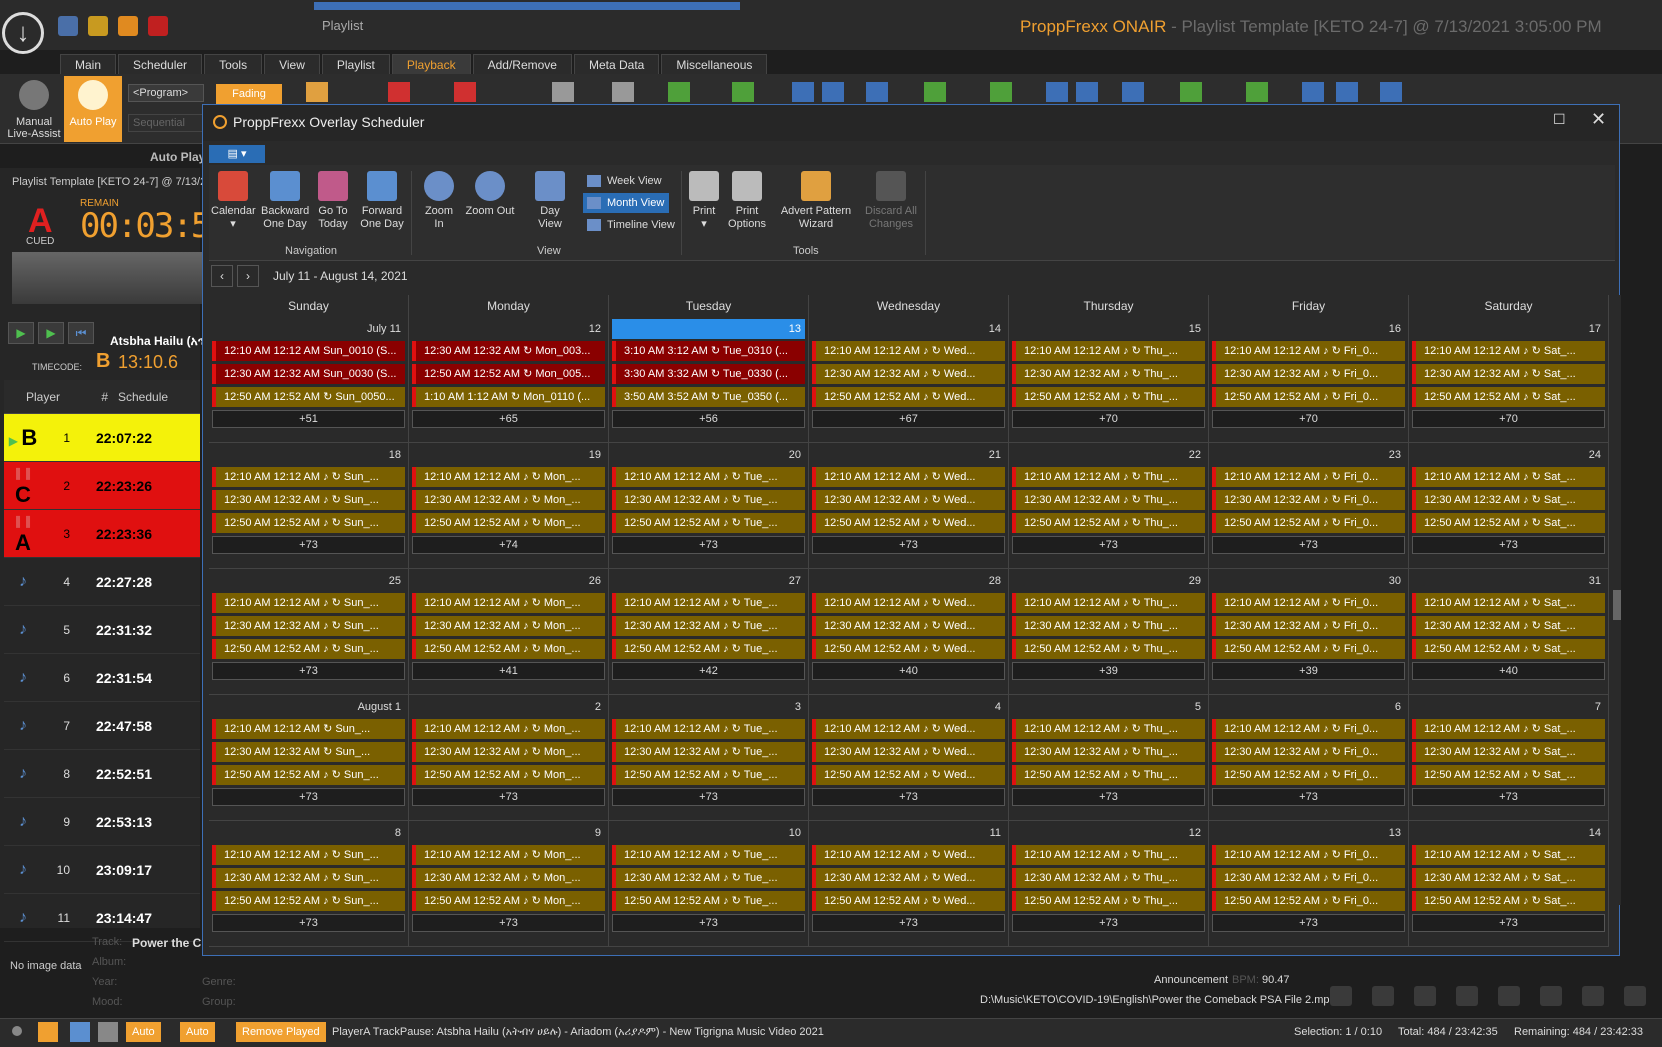  What do you see at coordinates (1425, 996) in the screenshot?
I see `copy-icon` at bounding box center [1425, 996].